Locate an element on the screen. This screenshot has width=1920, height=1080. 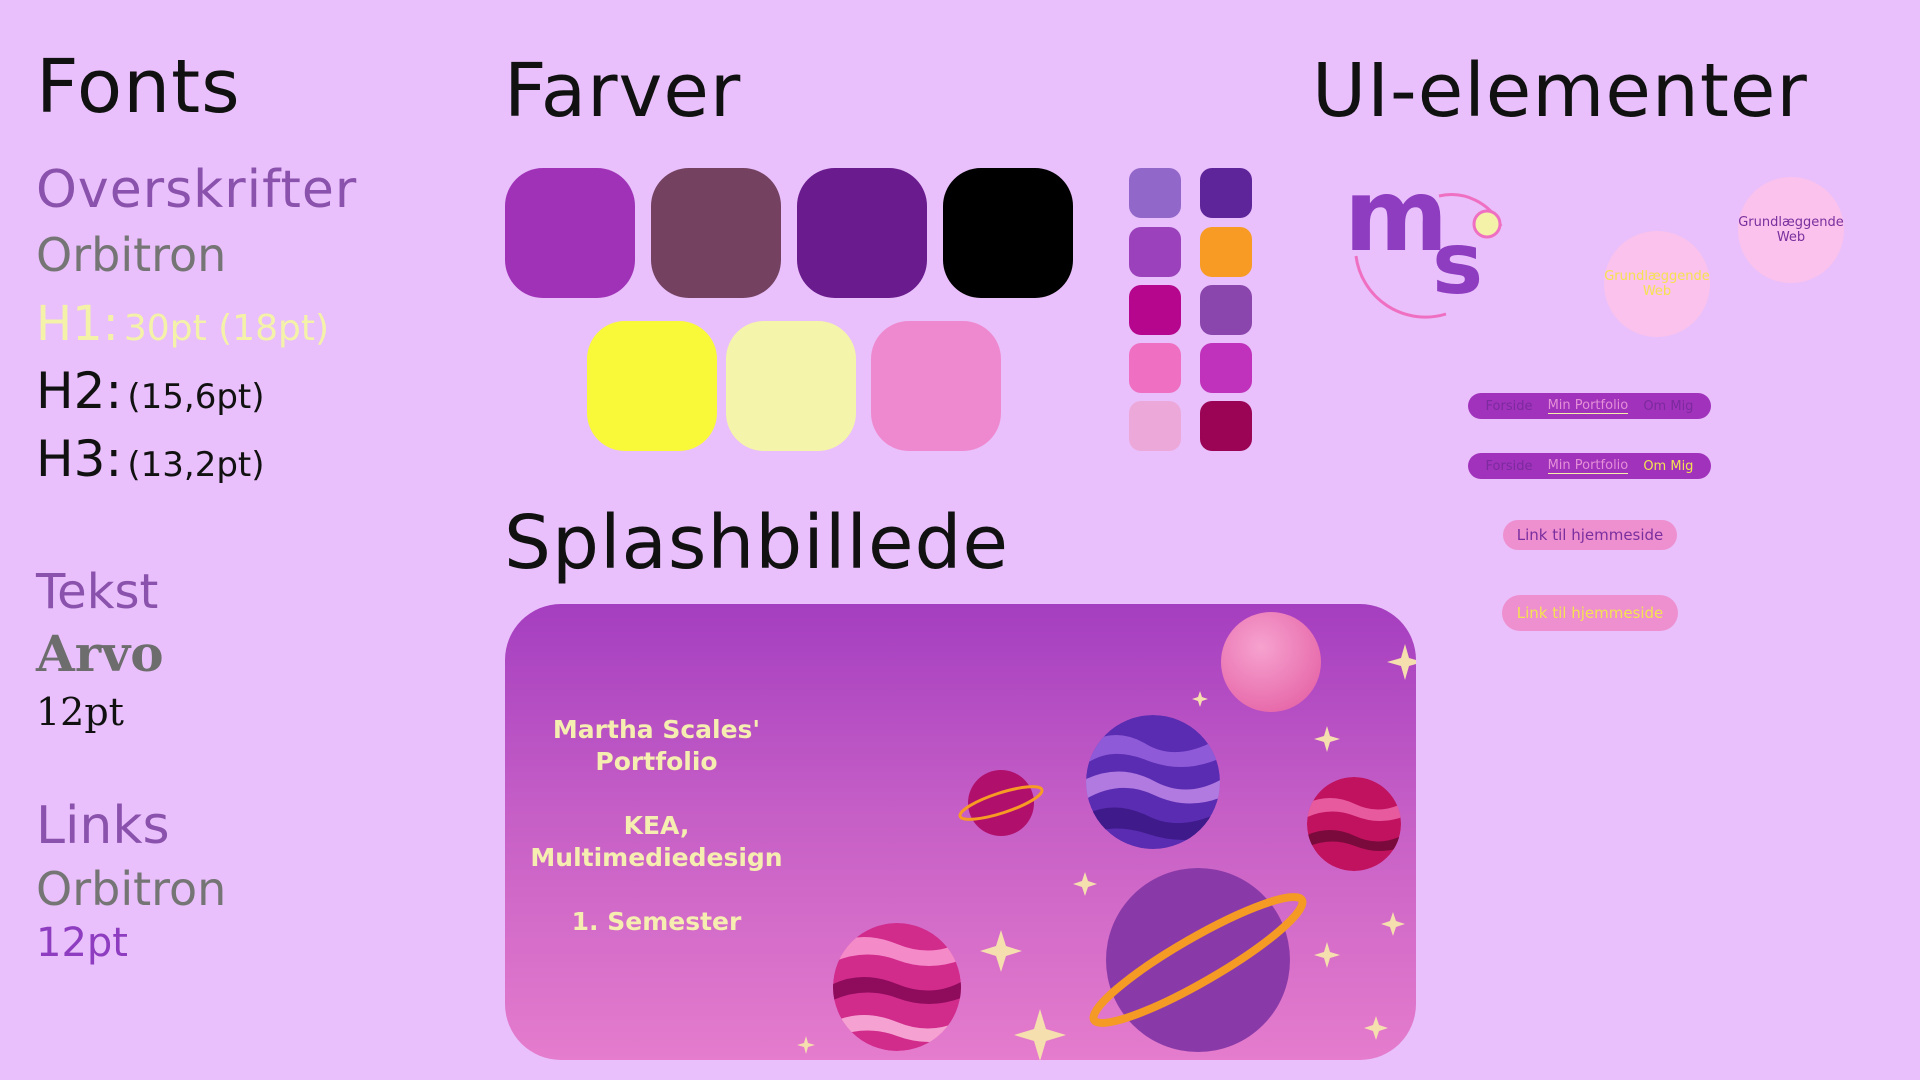
links-size: 12pt is located at coordinates (82, 943).